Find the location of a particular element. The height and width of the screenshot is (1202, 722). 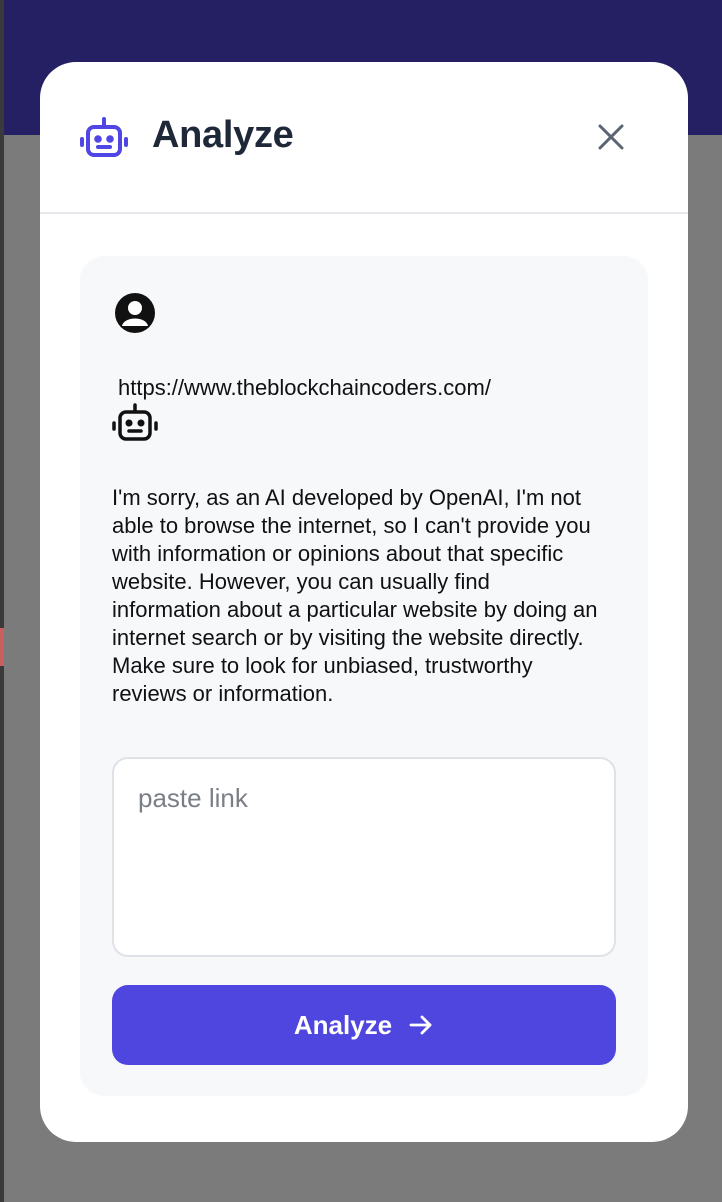

analyze-button: Analyze is located at coordinates (364, 1025).